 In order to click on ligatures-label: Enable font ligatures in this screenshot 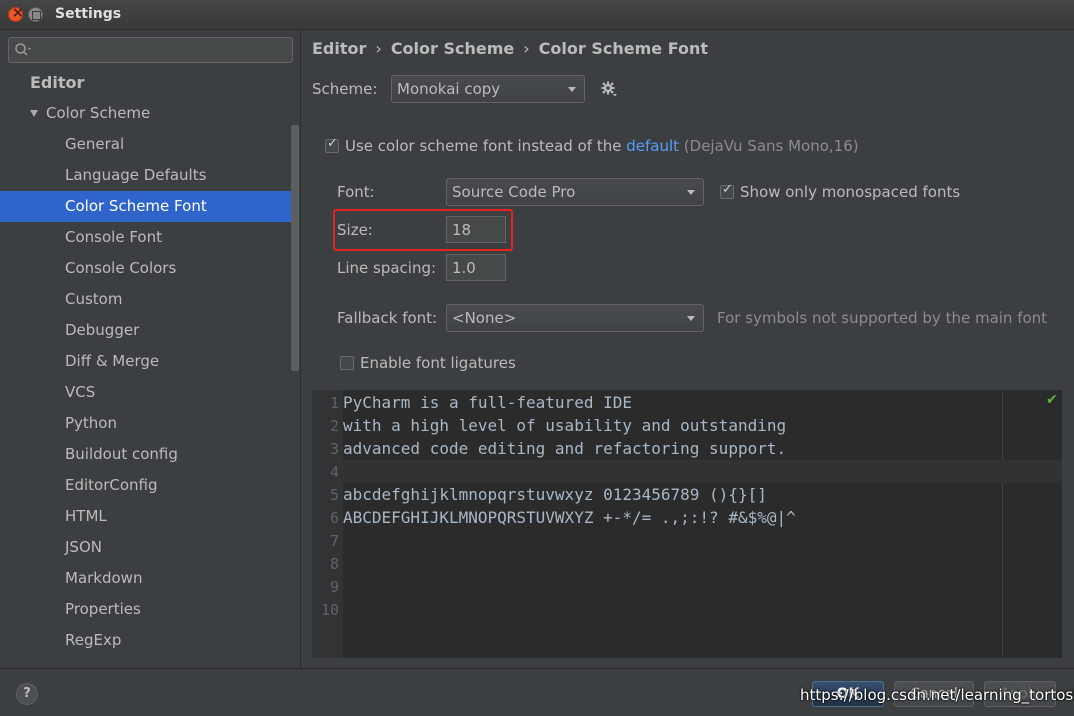, I will do `click(438, 363)`.